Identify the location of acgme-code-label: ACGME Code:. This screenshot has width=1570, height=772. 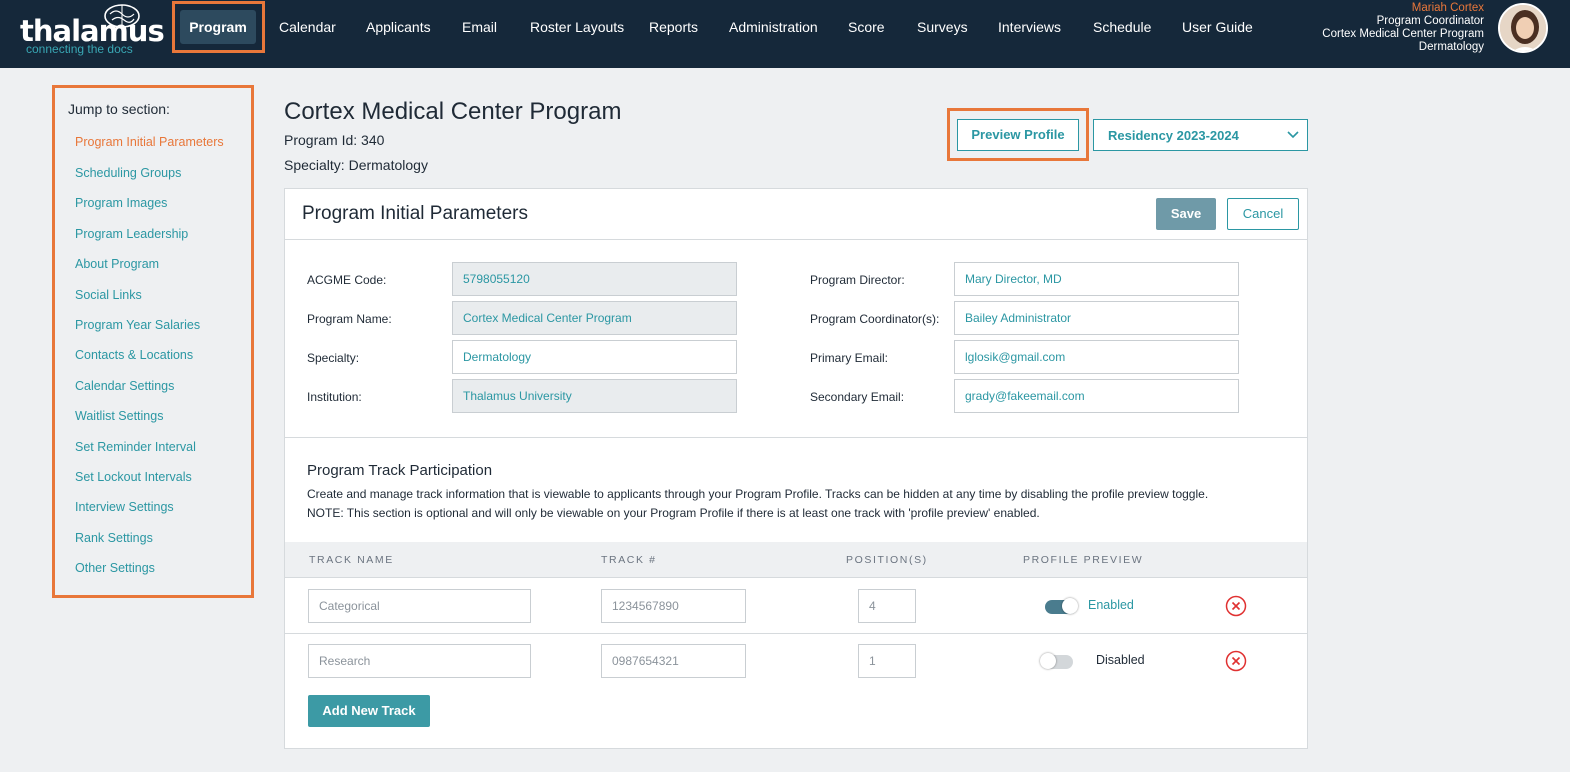
(347, 280).